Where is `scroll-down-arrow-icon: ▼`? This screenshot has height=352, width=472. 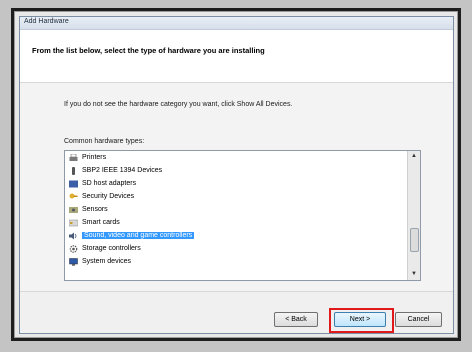 scroll-down-arrow-icon: ▼ is located at coordinates (414, 274).